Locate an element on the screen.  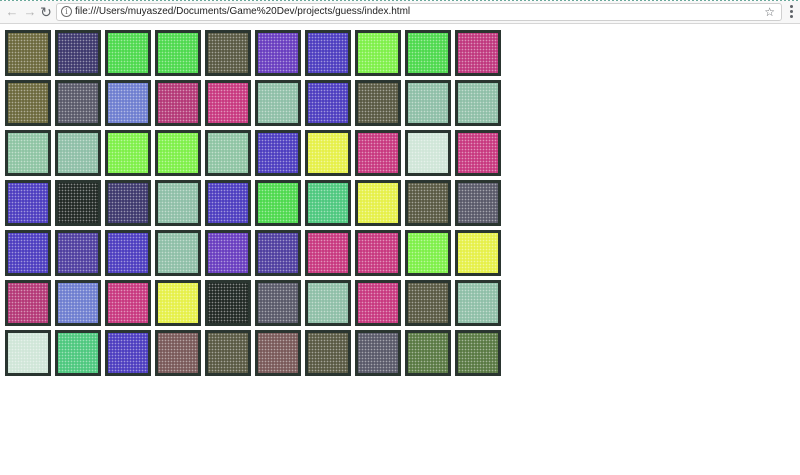
kebab-menu-icon is located at coordinates (791, 12).